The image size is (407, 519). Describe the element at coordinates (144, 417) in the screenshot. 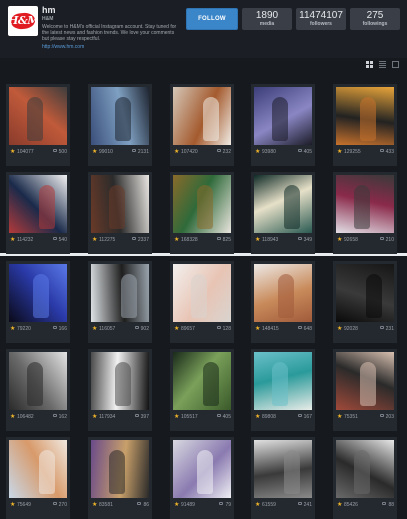

I see `comment-count: 397` at that location.